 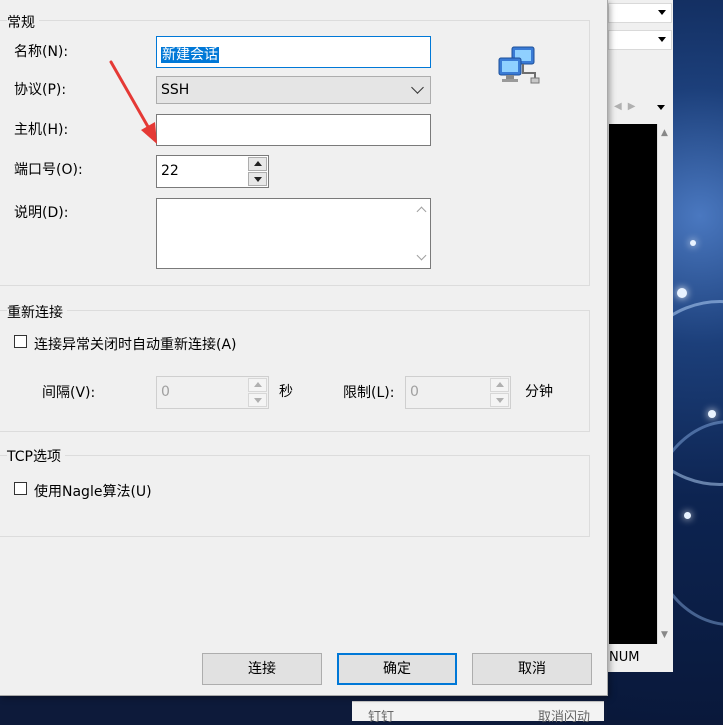 What do you see at coordinates (293, 130) in the screenshot?
I see `host-field` at bounding box center [293, 130].